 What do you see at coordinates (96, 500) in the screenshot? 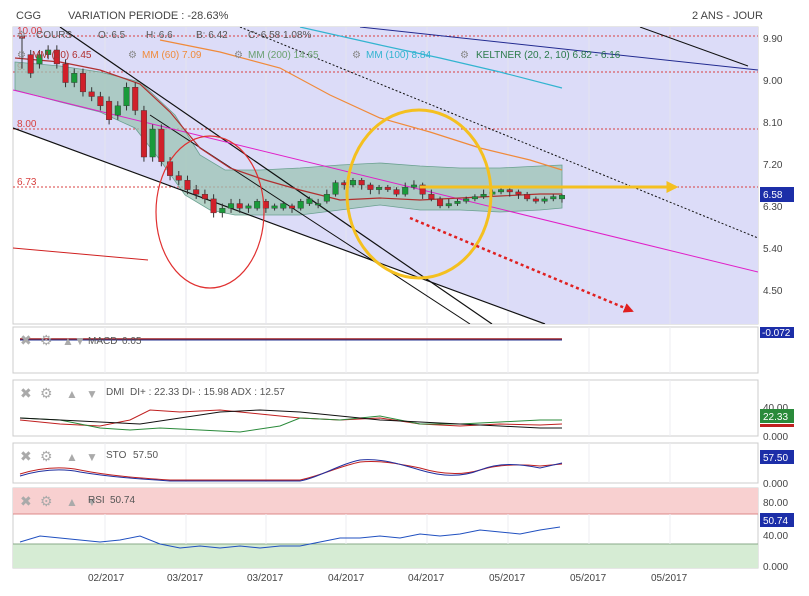
I see `rsi-label: RSI` at bounding box center [96, 500].